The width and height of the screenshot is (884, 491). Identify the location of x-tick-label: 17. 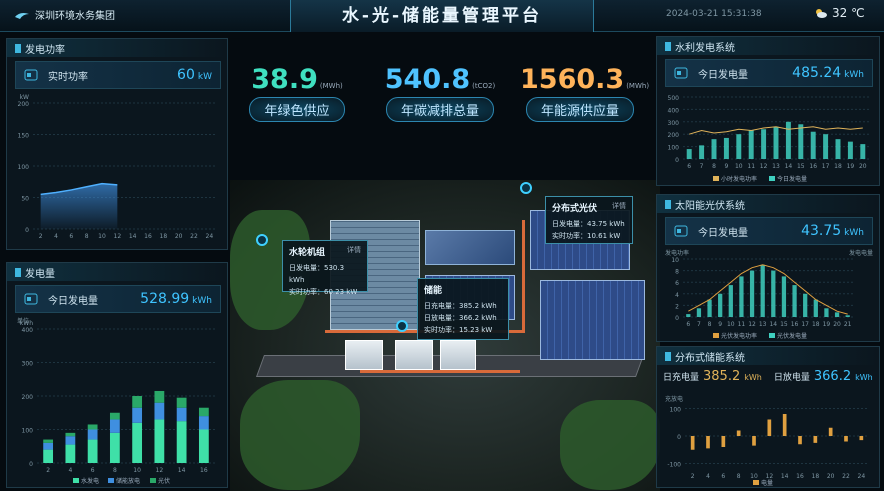
(826, 166).